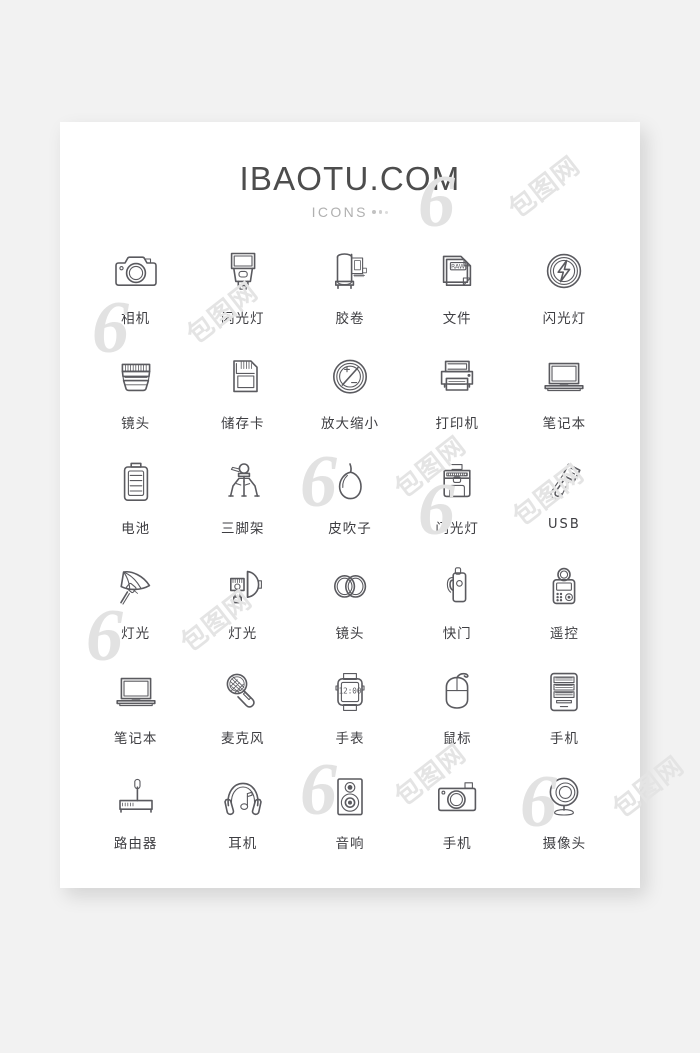 This screenshot has width=700, height=1053. Describe the element at coordinates (349, 424) in the screenshot. I see `icon-label: 放大缩小` at that location.